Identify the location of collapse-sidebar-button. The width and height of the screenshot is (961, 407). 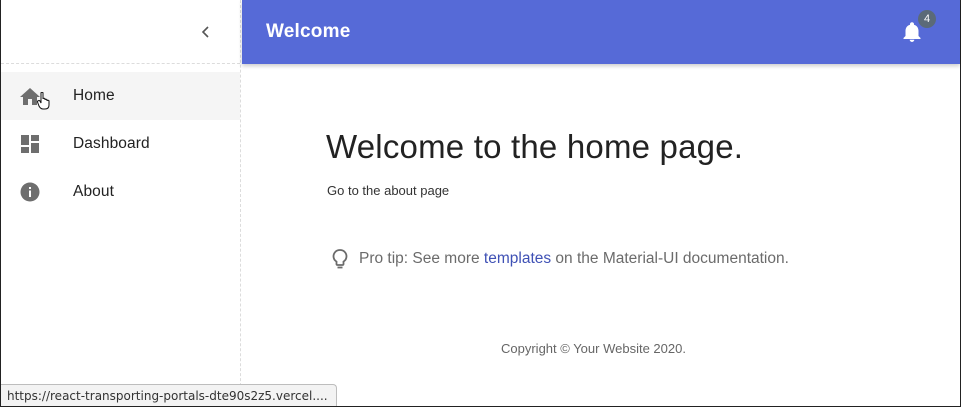
(206, 32).